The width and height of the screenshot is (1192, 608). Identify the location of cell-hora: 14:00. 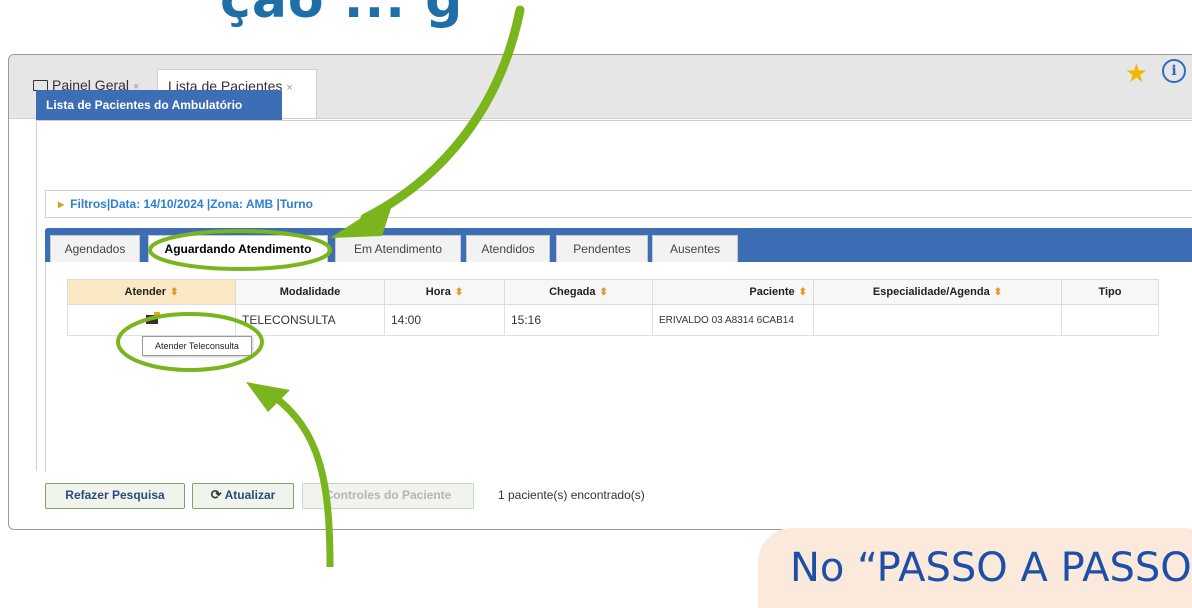
(444, 320).